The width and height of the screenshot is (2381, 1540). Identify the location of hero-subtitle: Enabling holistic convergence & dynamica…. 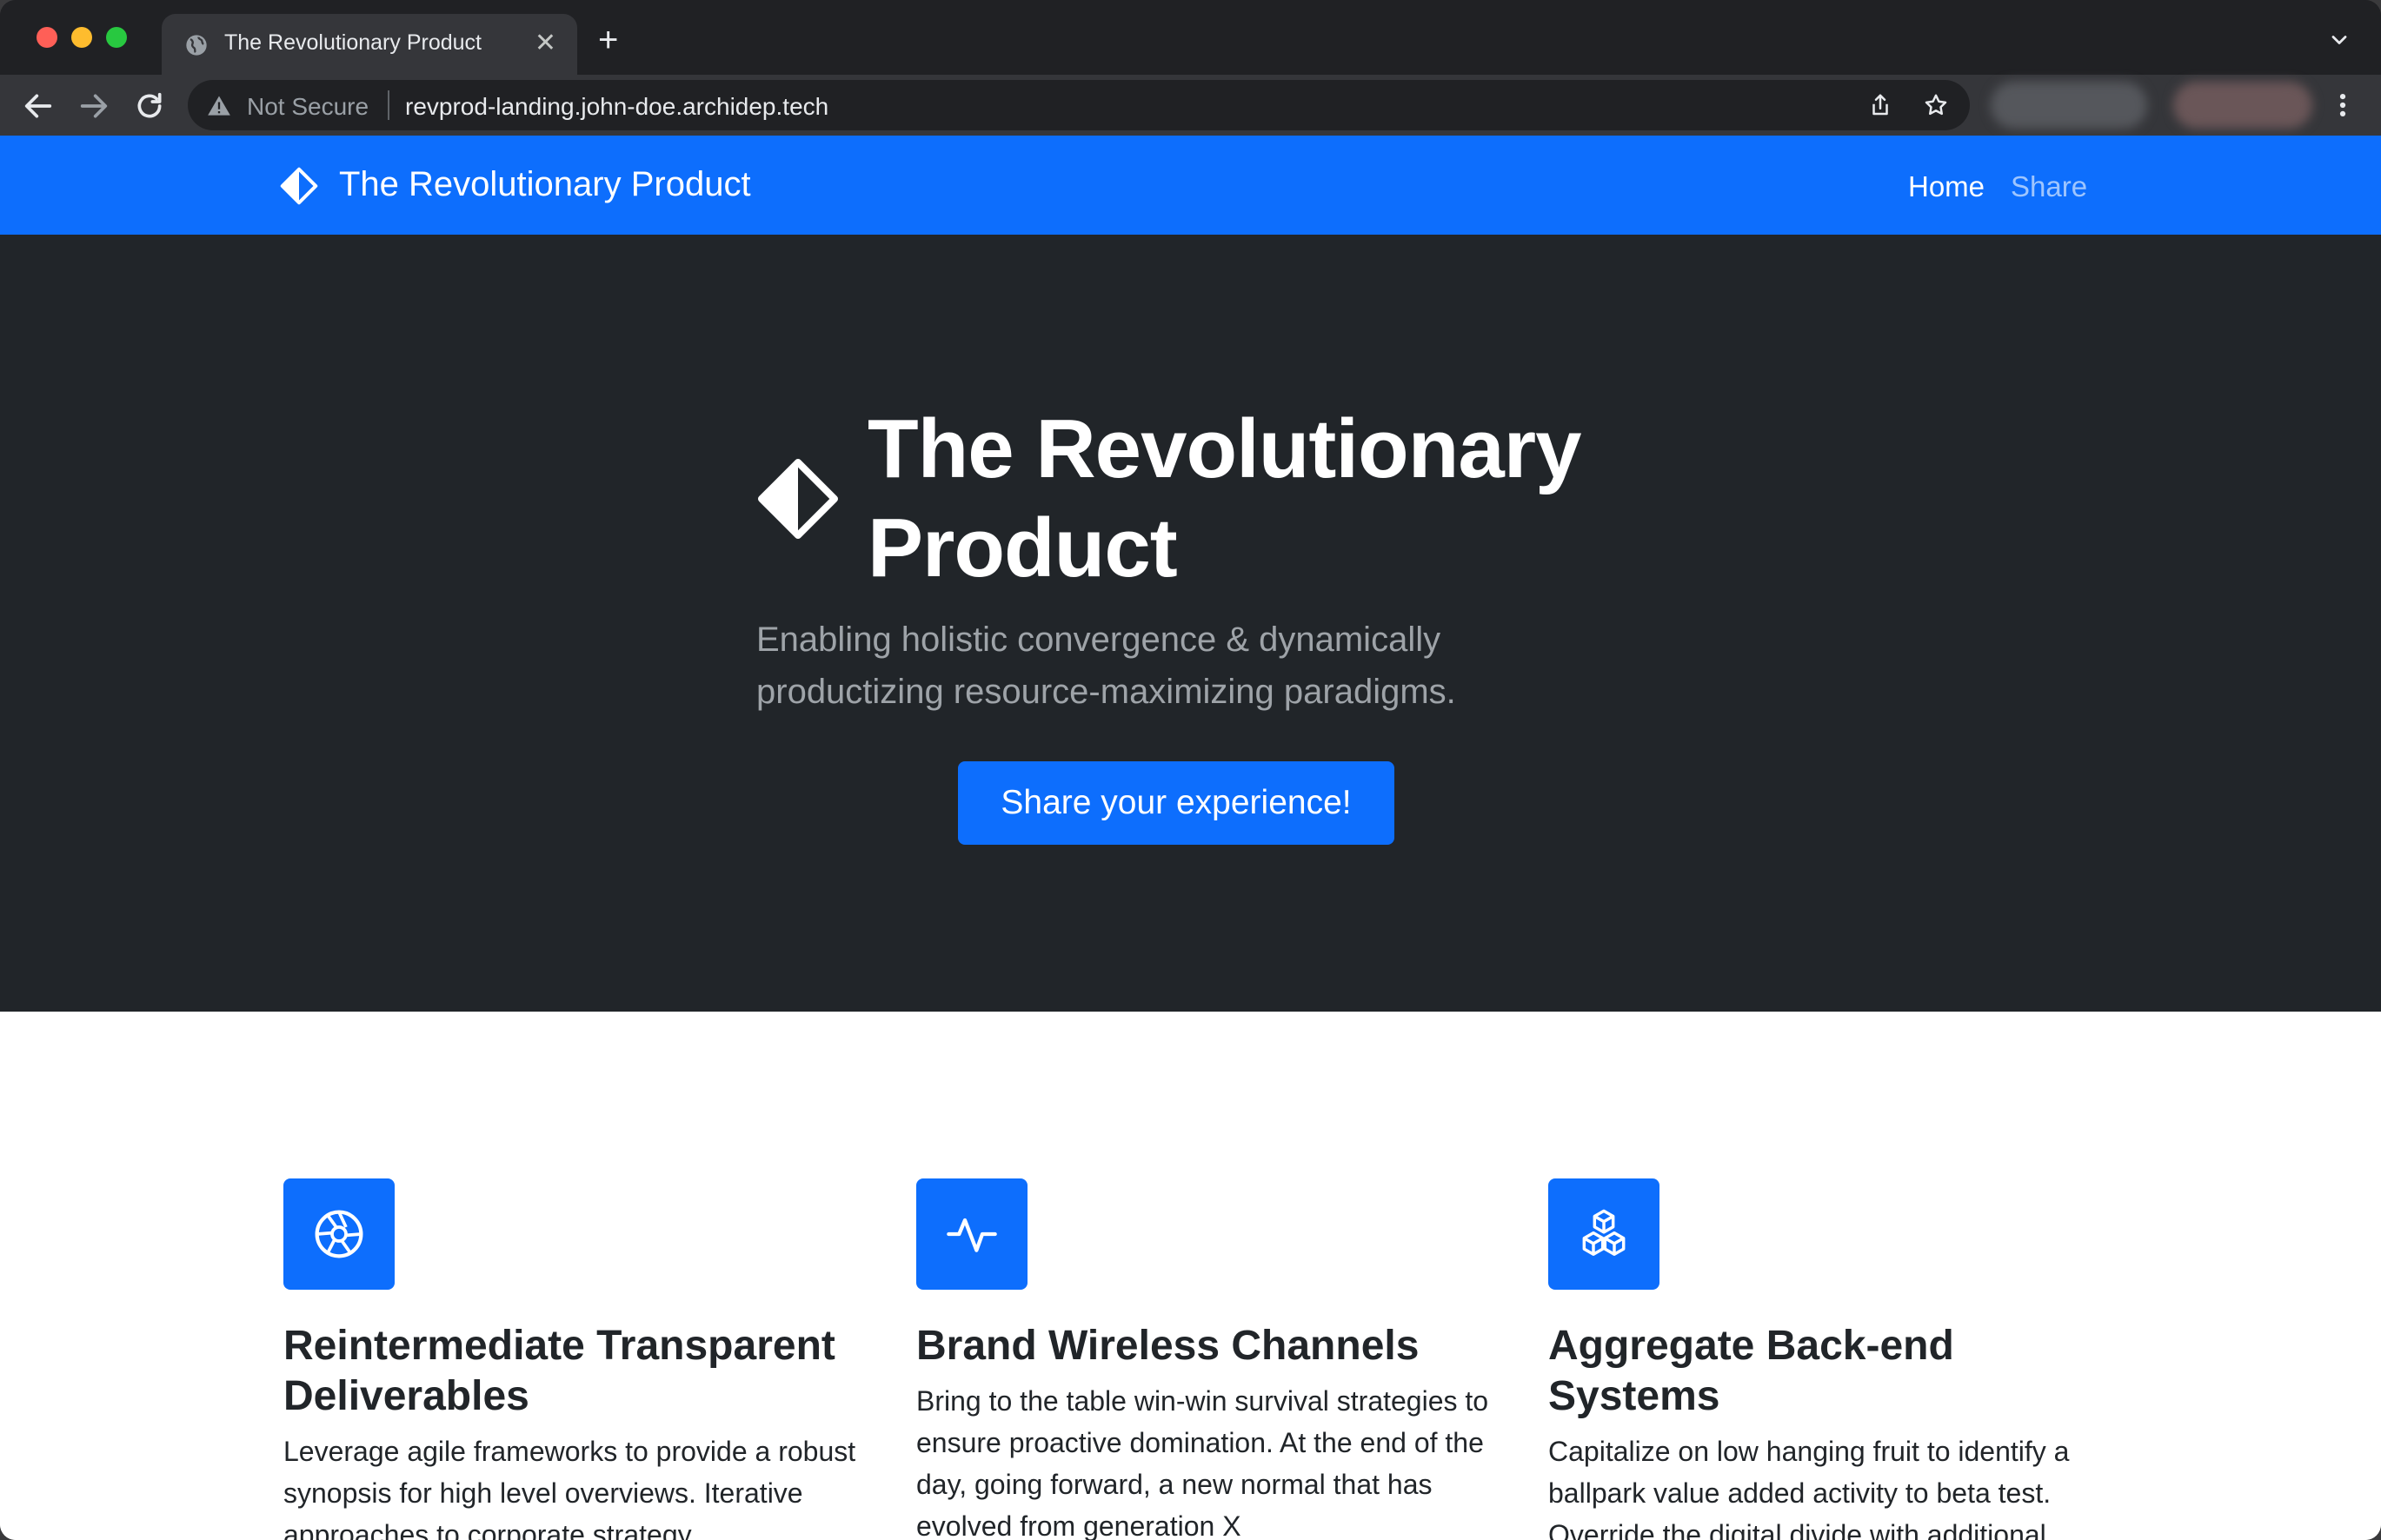
(1106, 666).